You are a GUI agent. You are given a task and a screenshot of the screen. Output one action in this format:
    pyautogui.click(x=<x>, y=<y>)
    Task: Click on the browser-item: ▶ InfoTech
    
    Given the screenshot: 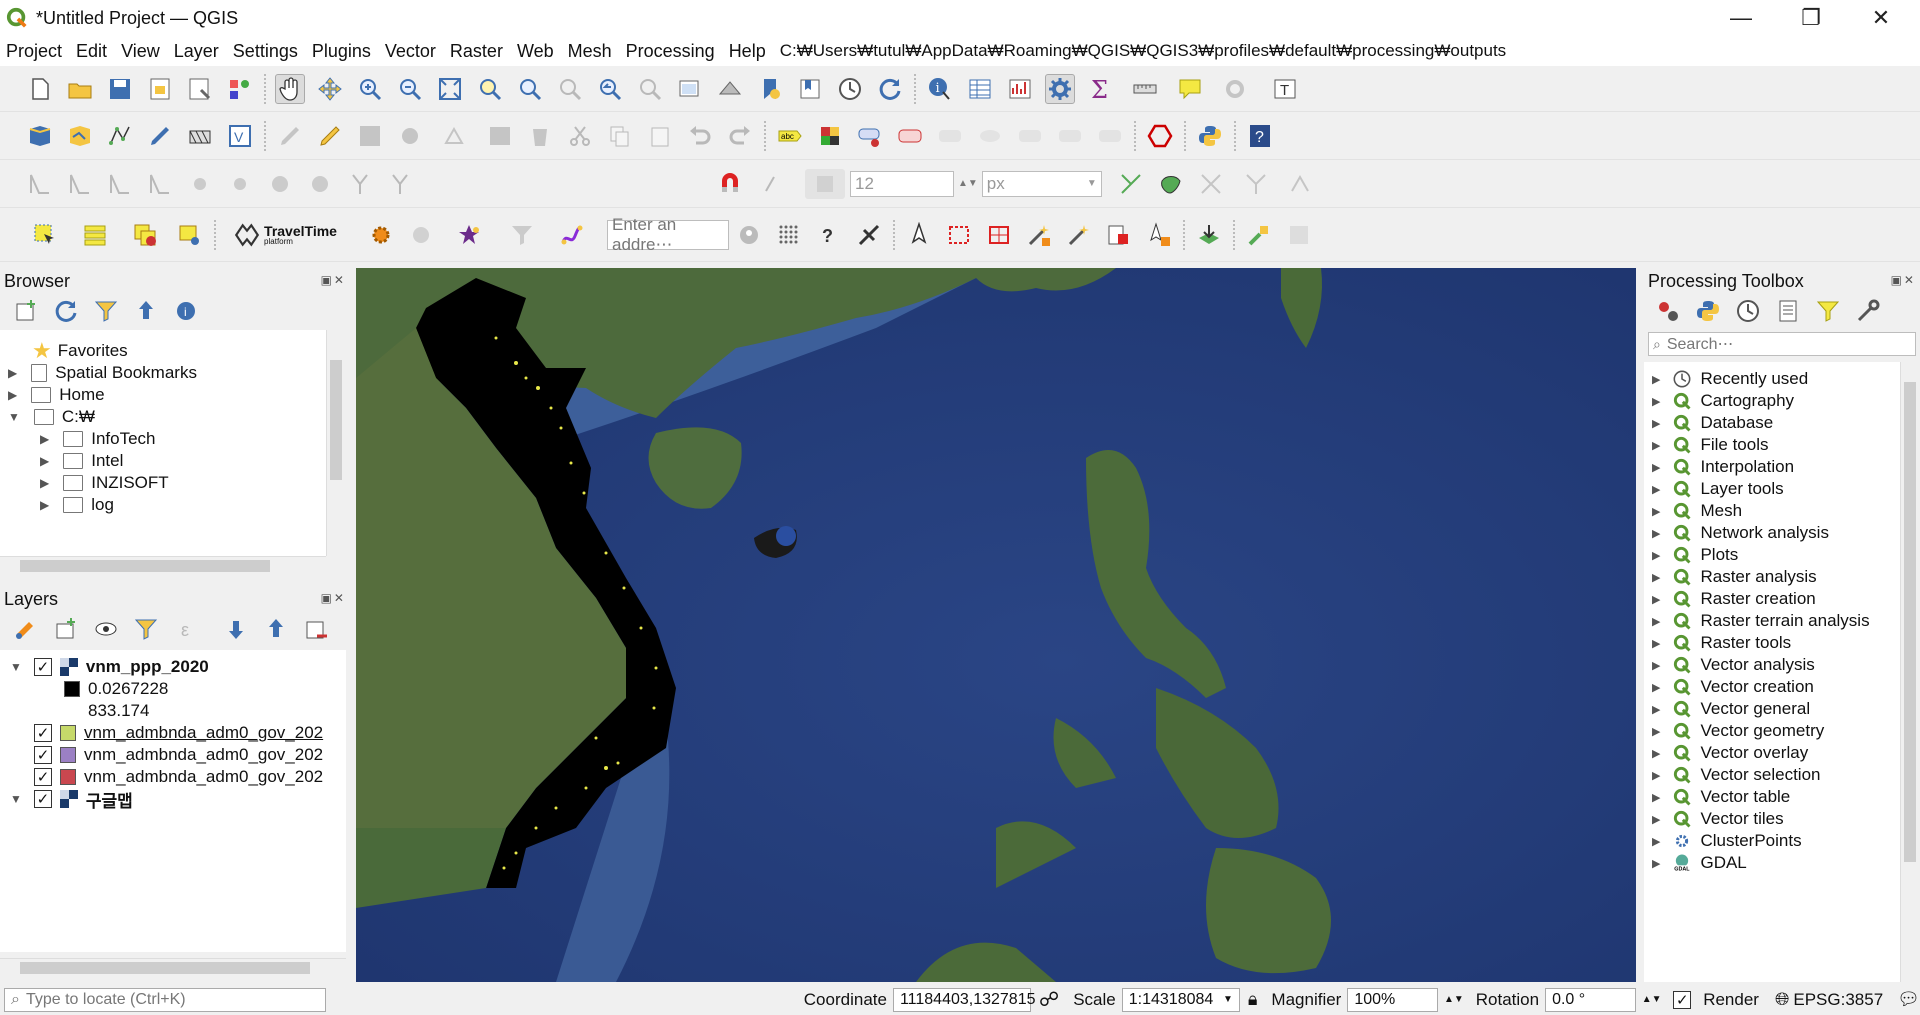 What is the action you would take?
    pyautogui.click(x=98, y=439)
    